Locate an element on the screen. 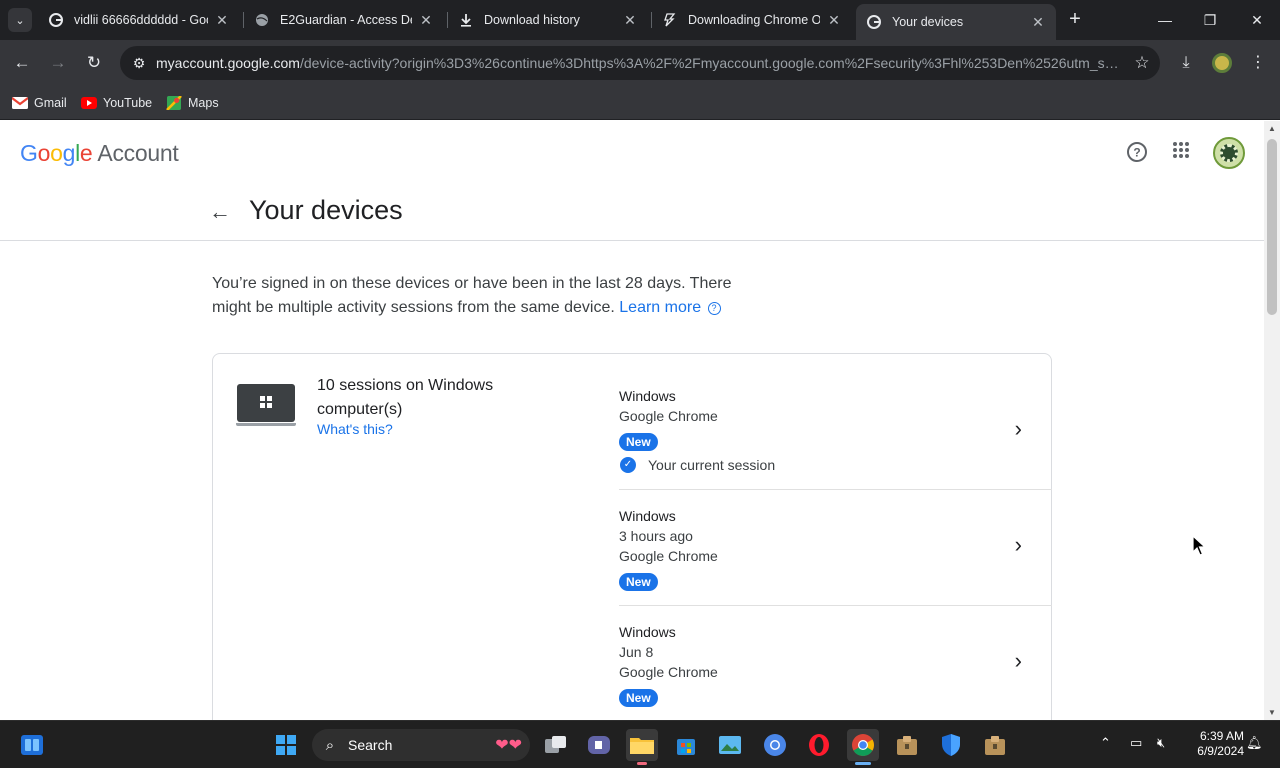 Image resolution: width=1280 pixels, height=768 pixels. restore-icon: ❐ is located at coordinates (1210, 20).